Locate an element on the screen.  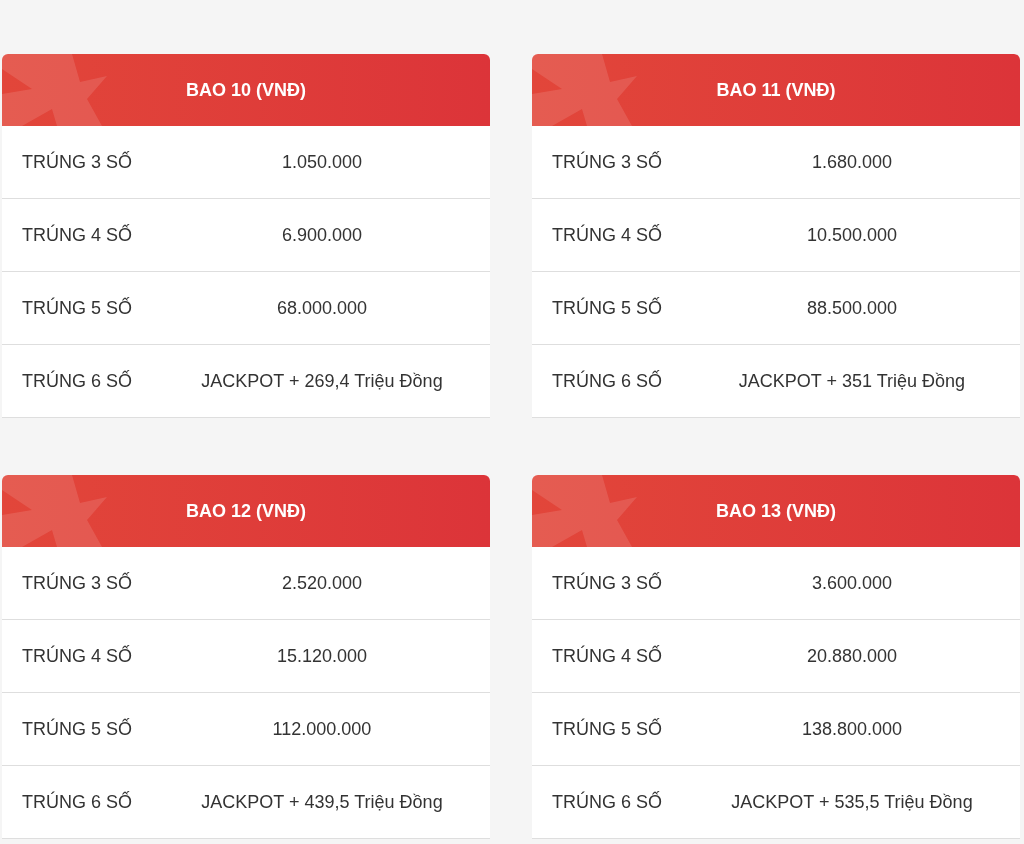
prize-value: 138.800.000 is located at coordinates (852, 729).